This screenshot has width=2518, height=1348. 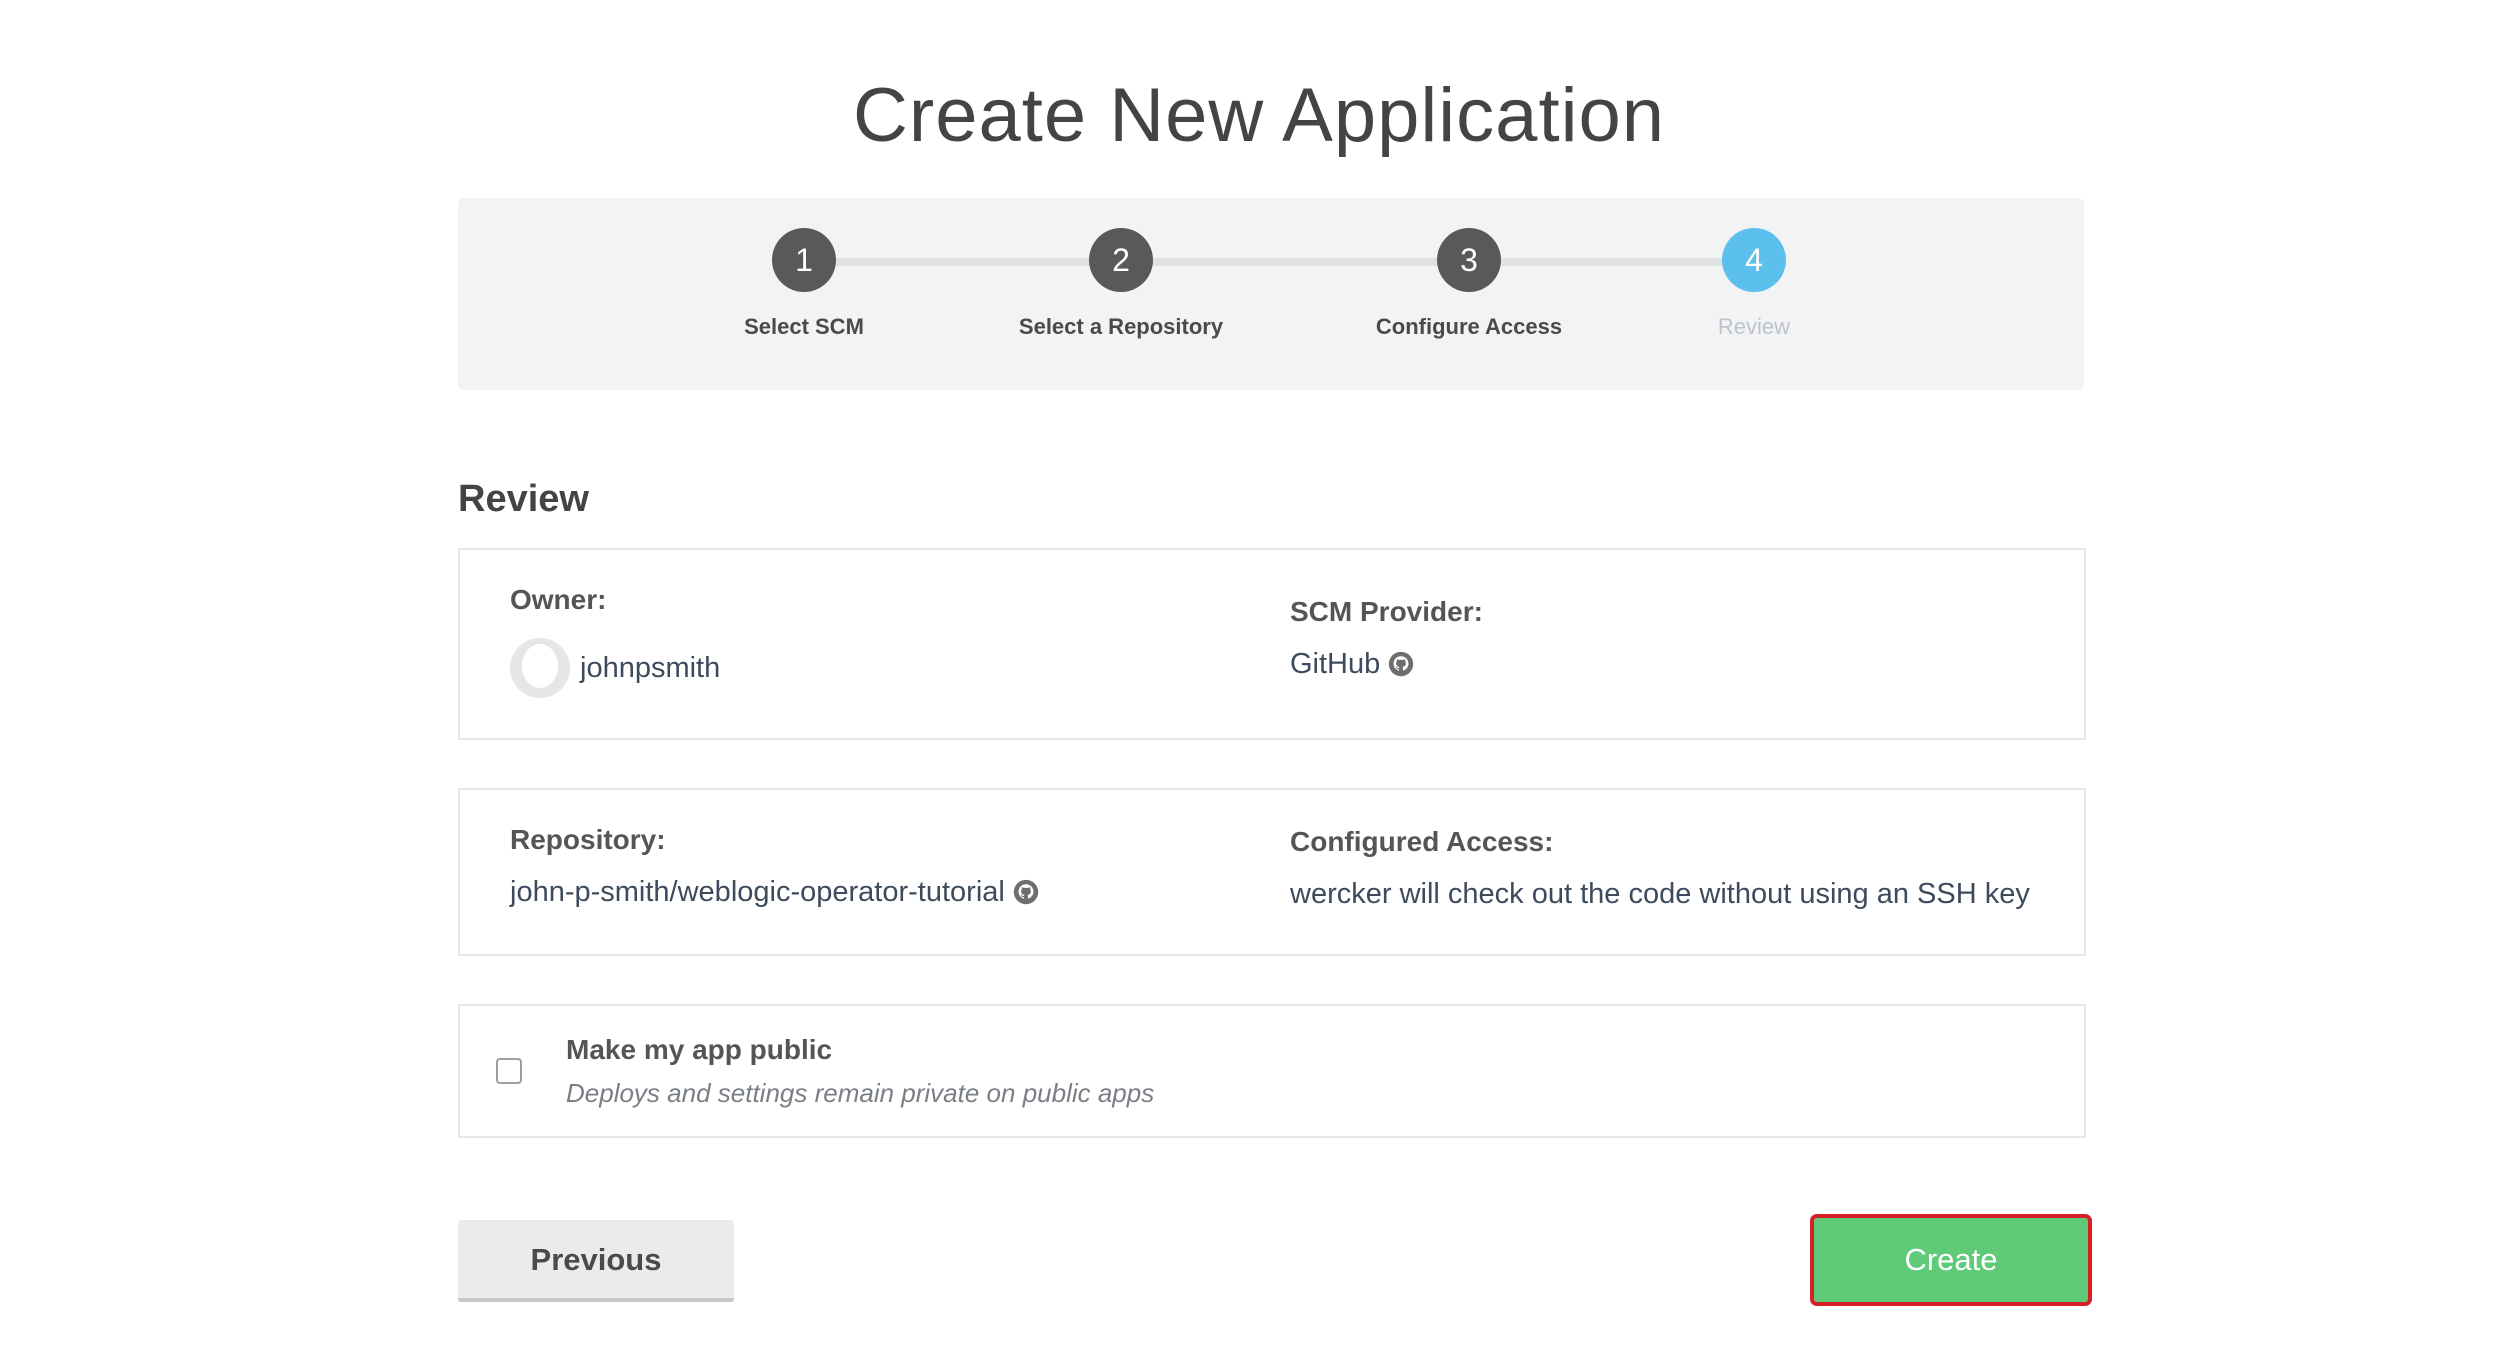 I want to click on step-number-circle: 2, so click(x=1121, y=260).